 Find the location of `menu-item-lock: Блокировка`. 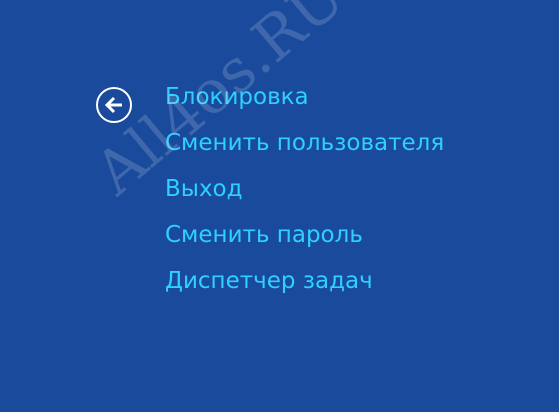

menu-item-lock: Блокировка is located at coordinates (304, 104).